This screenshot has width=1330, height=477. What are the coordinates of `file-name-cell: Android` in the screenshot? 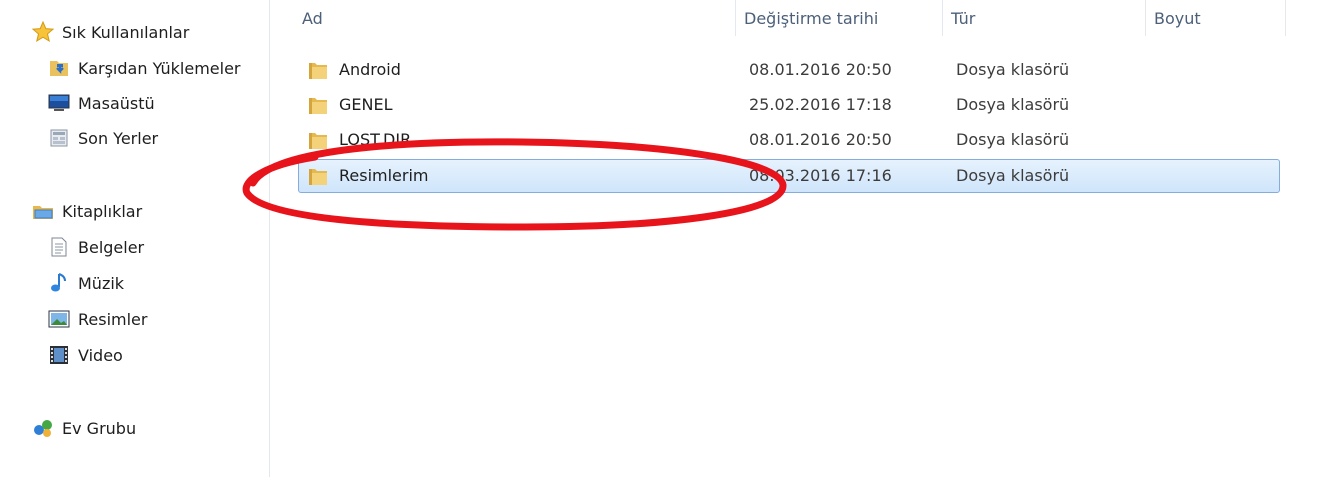 It's located at (354, 70).